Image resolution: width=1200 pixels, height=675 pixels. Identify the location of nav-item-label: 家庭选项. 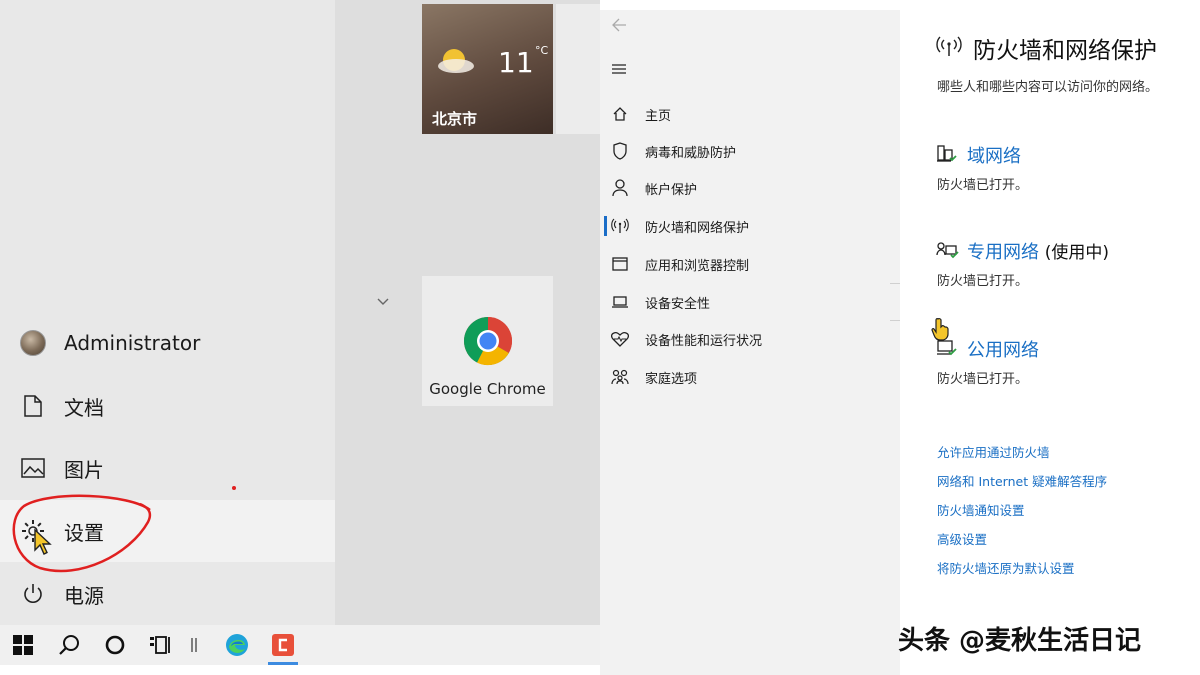
(671, 379).